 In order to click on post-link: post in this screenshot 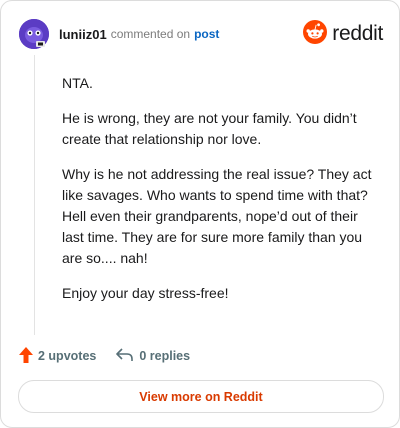, I will do `click(206, 34)`.